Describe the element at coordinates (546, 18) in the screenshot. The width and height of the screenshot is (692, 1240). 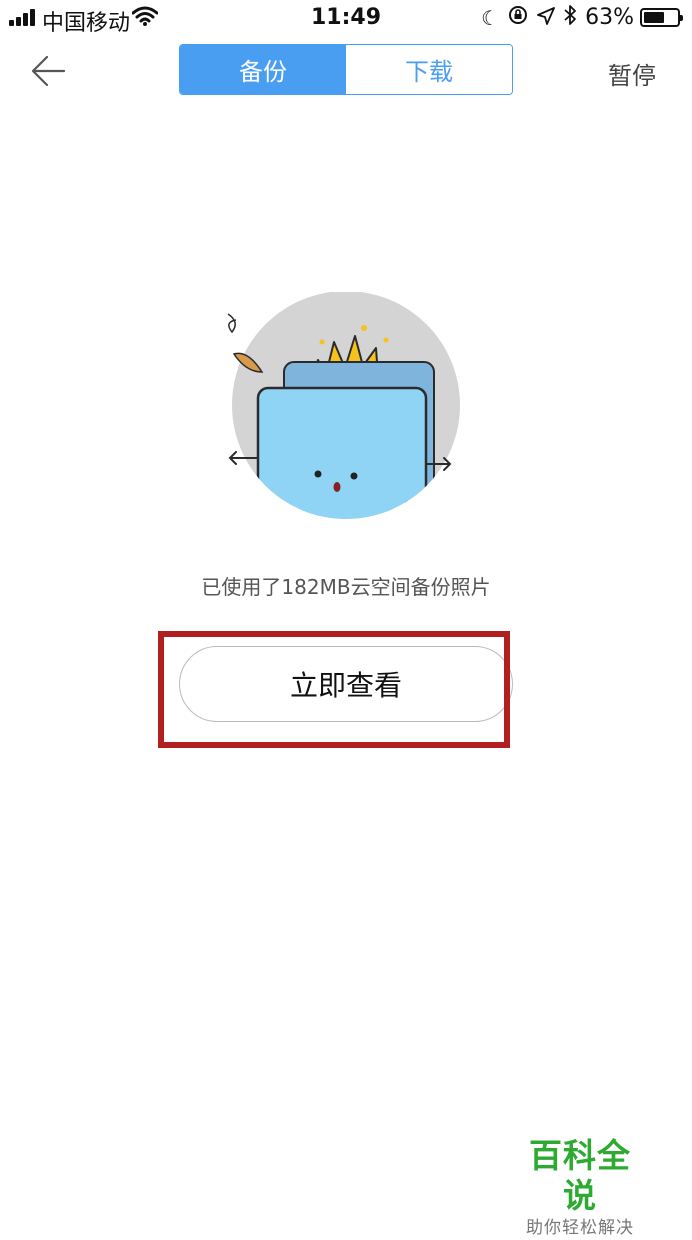
I see `location-icon` at that location.